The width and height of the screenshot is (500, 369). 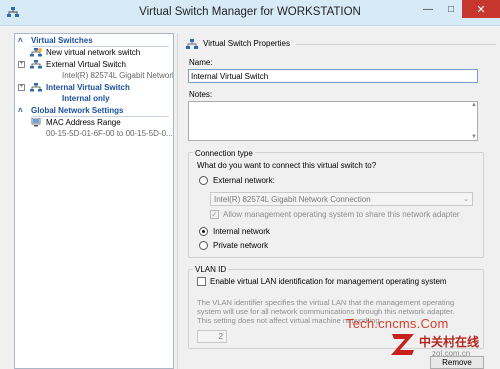 What do you see at coordinates (83, 122) in the screenshot?
I see `tree-item-label: MAC Address Range` at bounding box center [83, 122].